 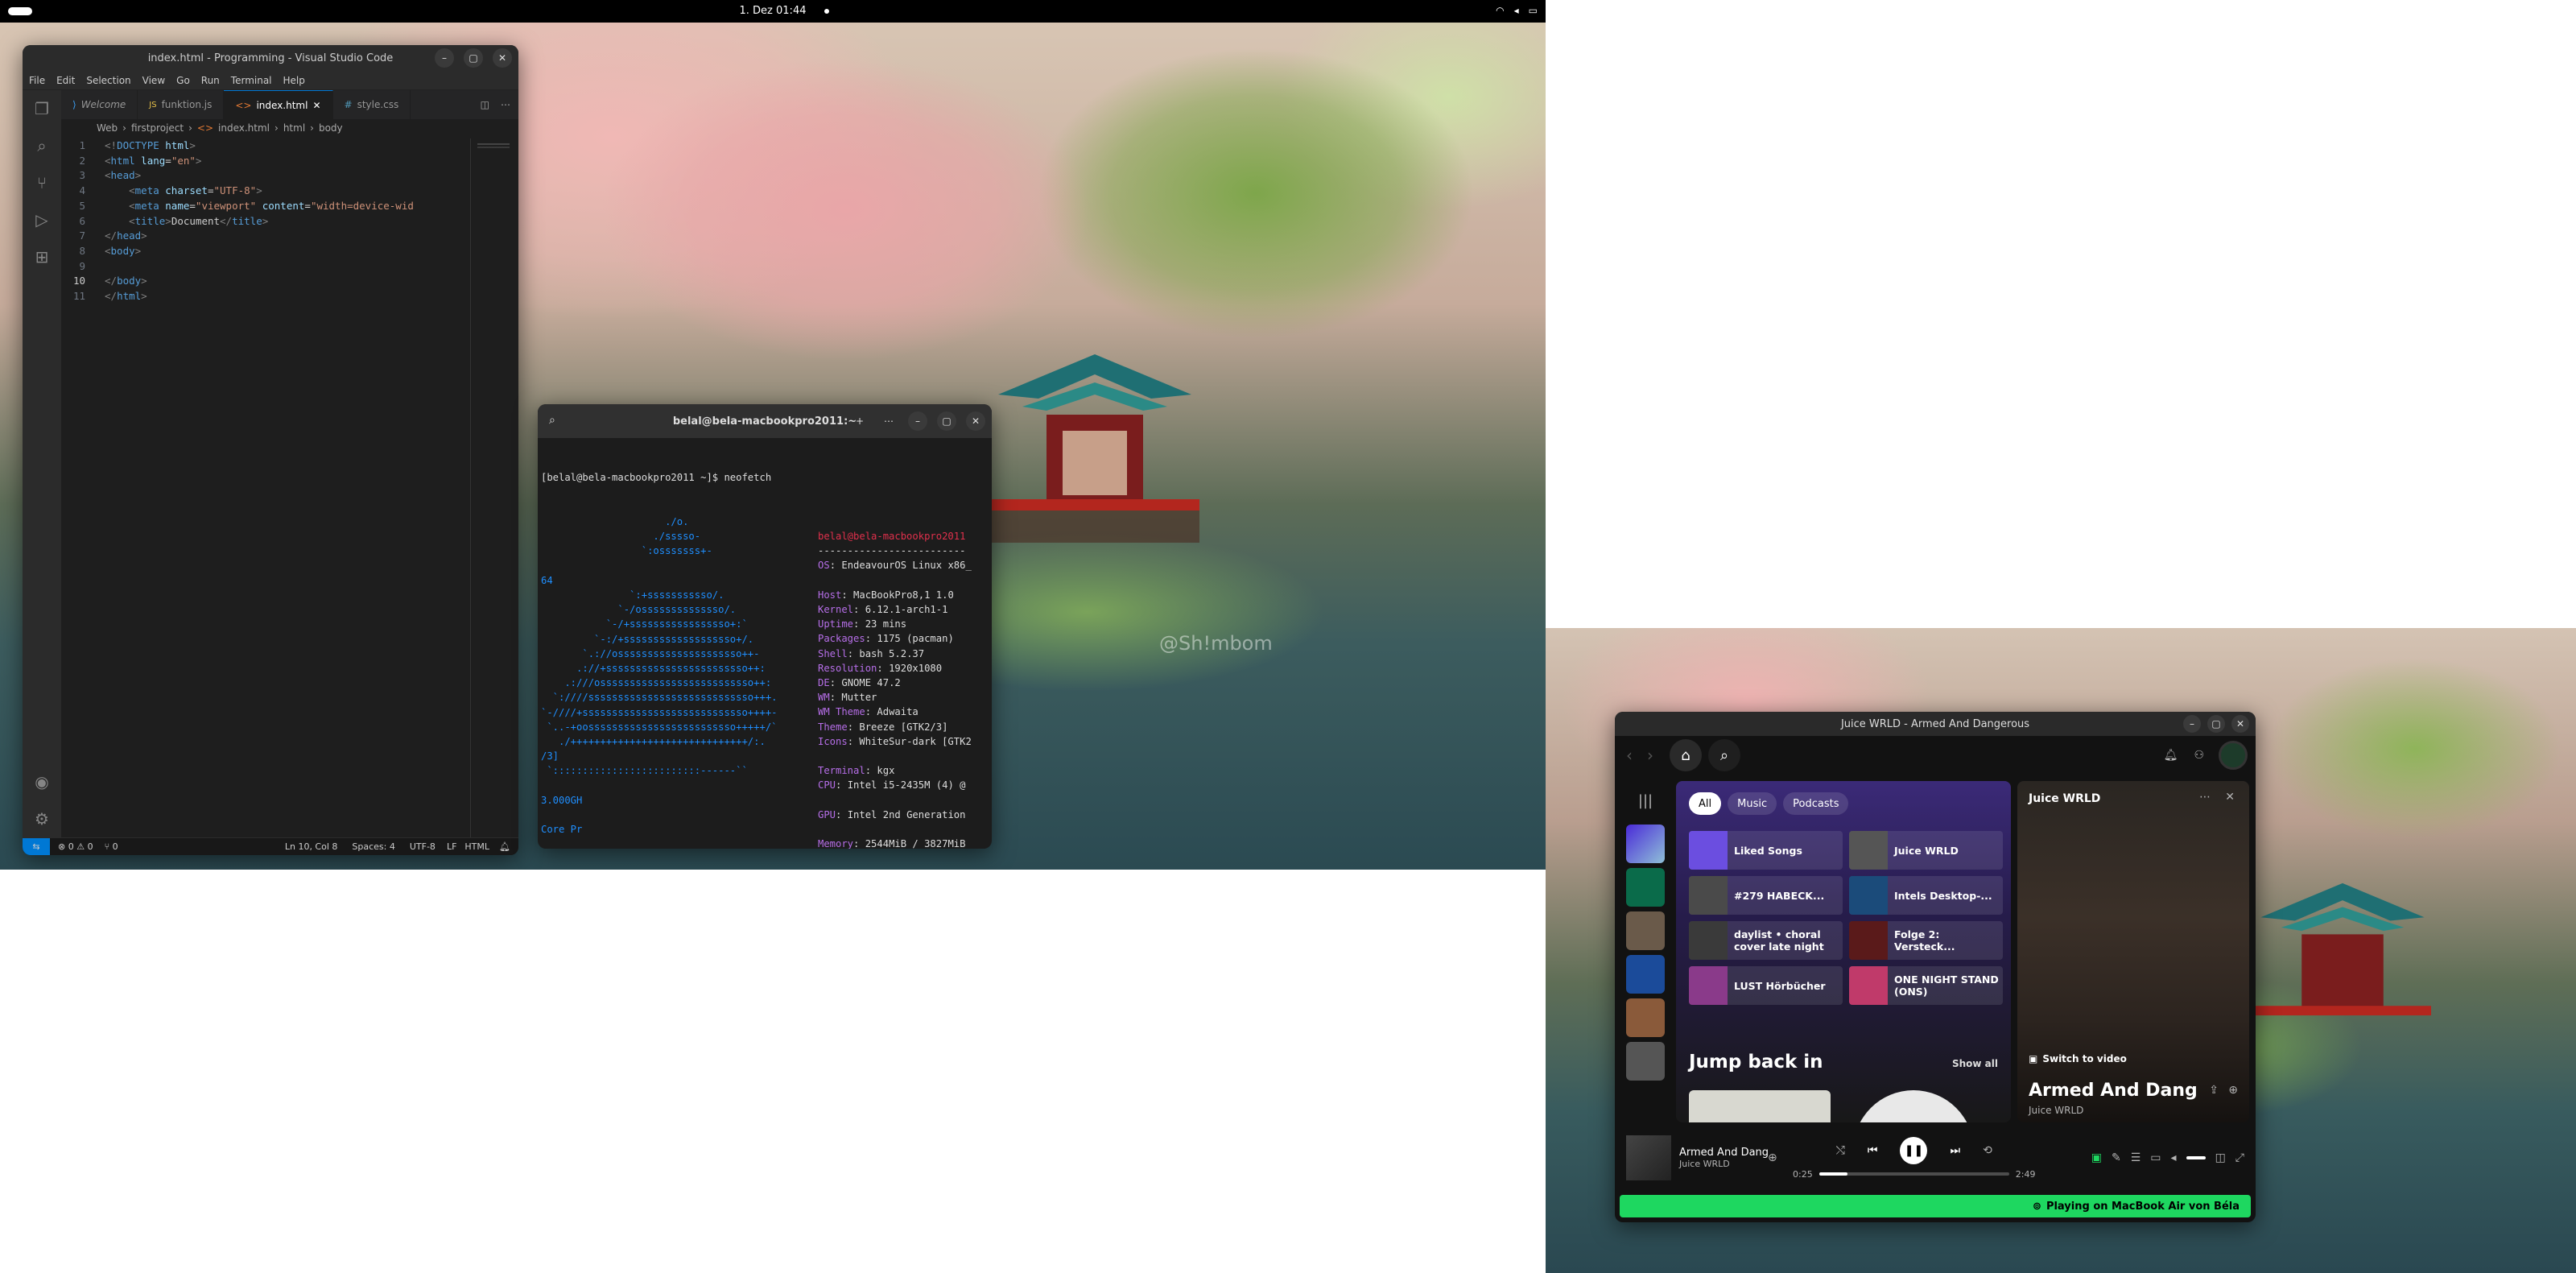 I want to click on connect-device-icon: ▭, so click(x=2155, y=1157).